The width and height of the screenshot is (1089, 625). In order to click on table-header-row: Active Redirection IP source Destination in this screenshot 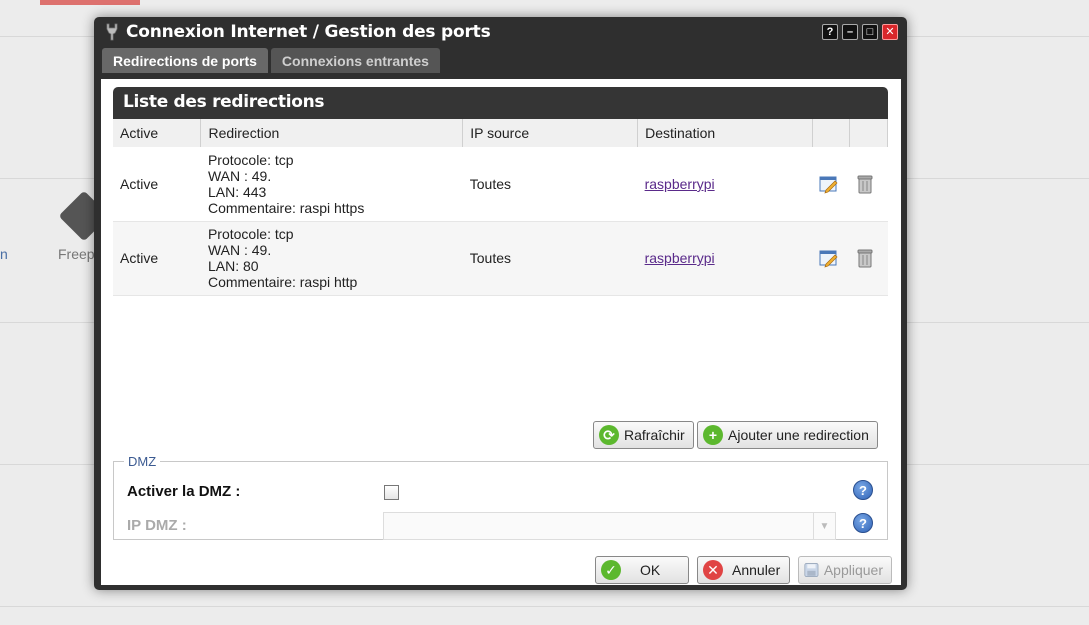, I will do `click(501, 133)`.